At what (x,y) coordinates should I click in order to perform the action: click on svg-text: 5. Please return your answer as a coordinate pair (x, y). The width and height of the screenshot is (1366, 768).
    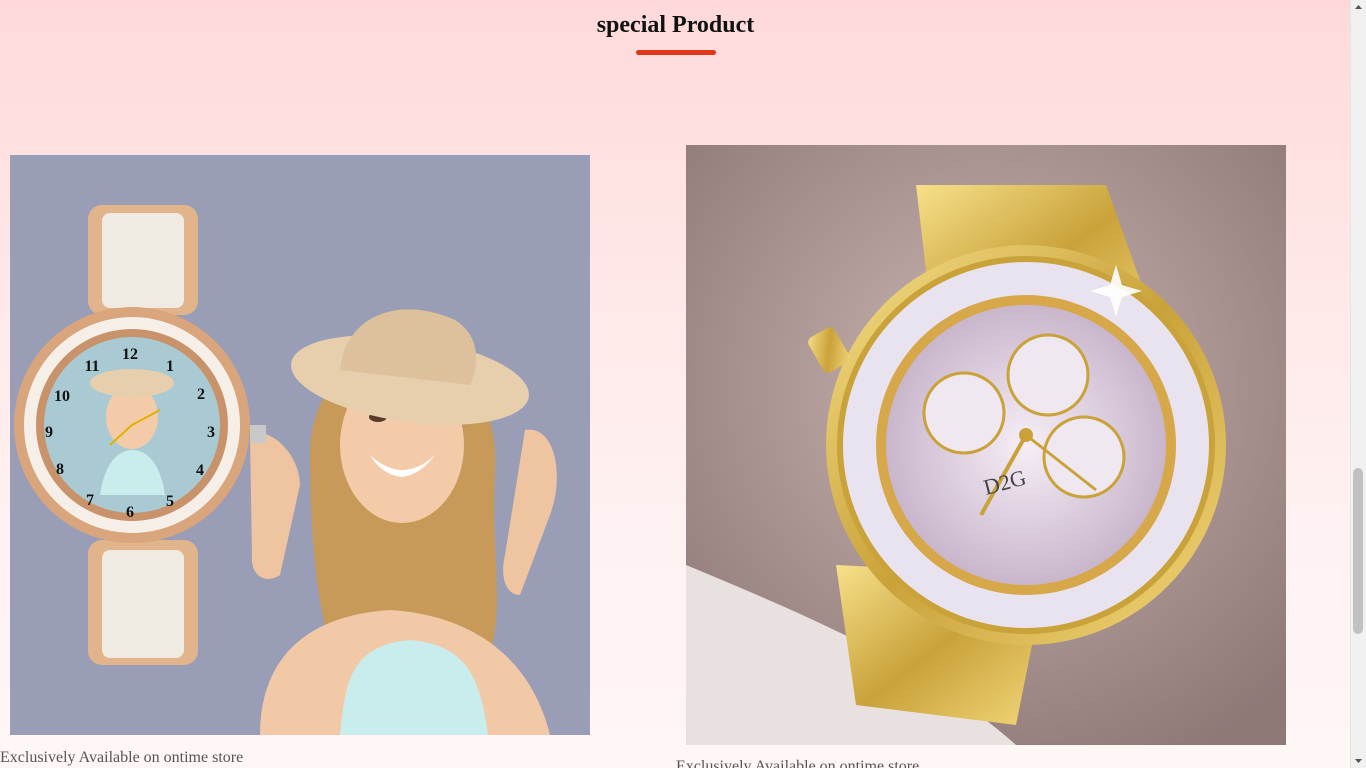
    Looking at the image, I should click on (170, 501).